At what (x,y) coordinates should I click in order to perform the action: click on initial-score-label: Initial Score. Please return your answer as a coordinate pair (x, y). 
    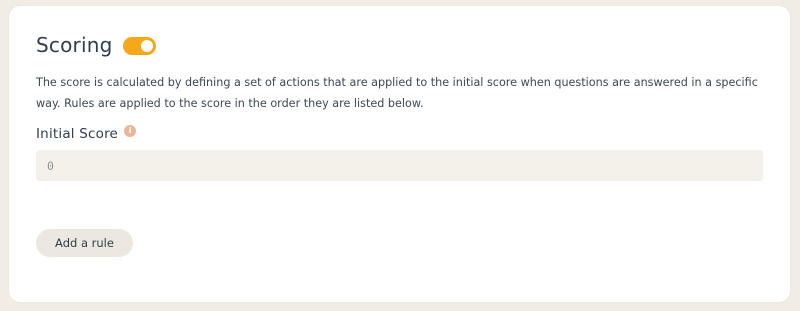
    Looking at the image, I should click on (77, 134).